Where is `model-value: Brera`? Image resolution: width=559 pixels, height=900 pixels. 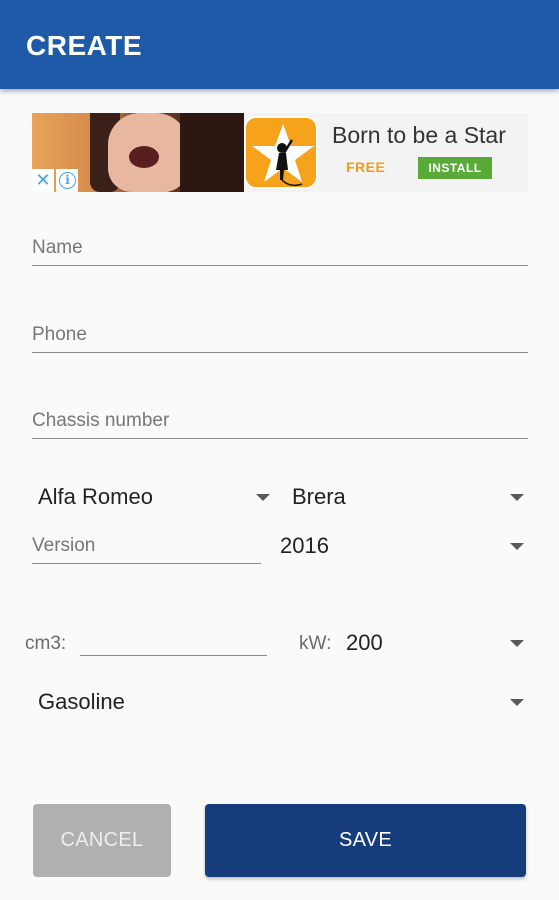 model-value: Brera is located at coordinates (319, 496).